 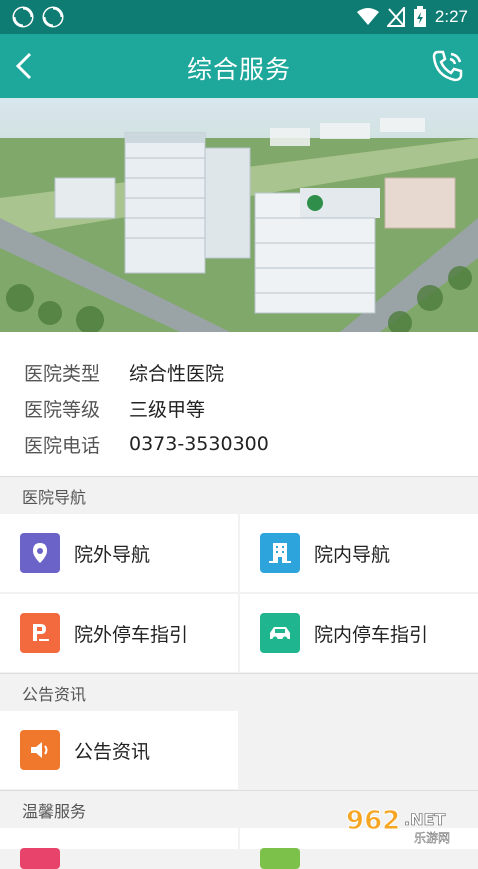 I want to click on tile-announcements: 公告资讯, so click(x=119, y=750).